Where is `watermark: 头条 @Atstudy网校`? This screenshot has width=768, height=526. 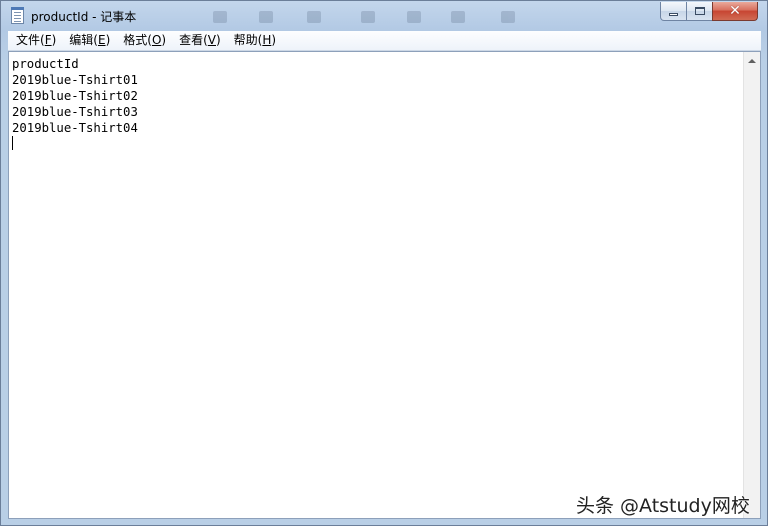
watermark: 头条 @Atstudy网校 is located at coordinates (663, 506).